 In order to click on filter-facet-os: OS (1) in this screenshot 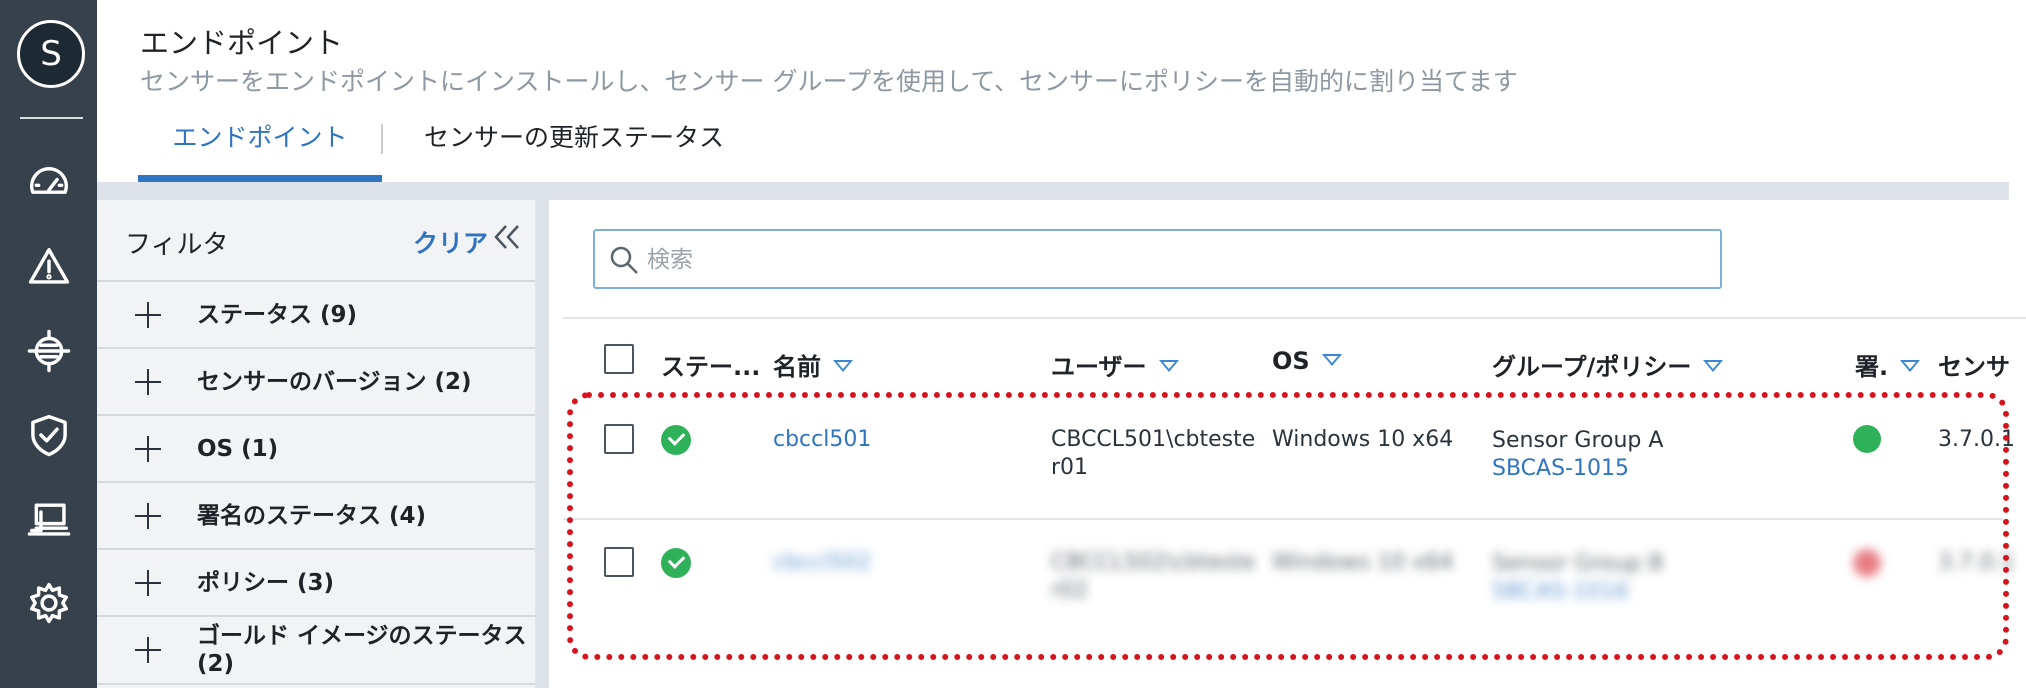, I will do `click(316, 449)`.